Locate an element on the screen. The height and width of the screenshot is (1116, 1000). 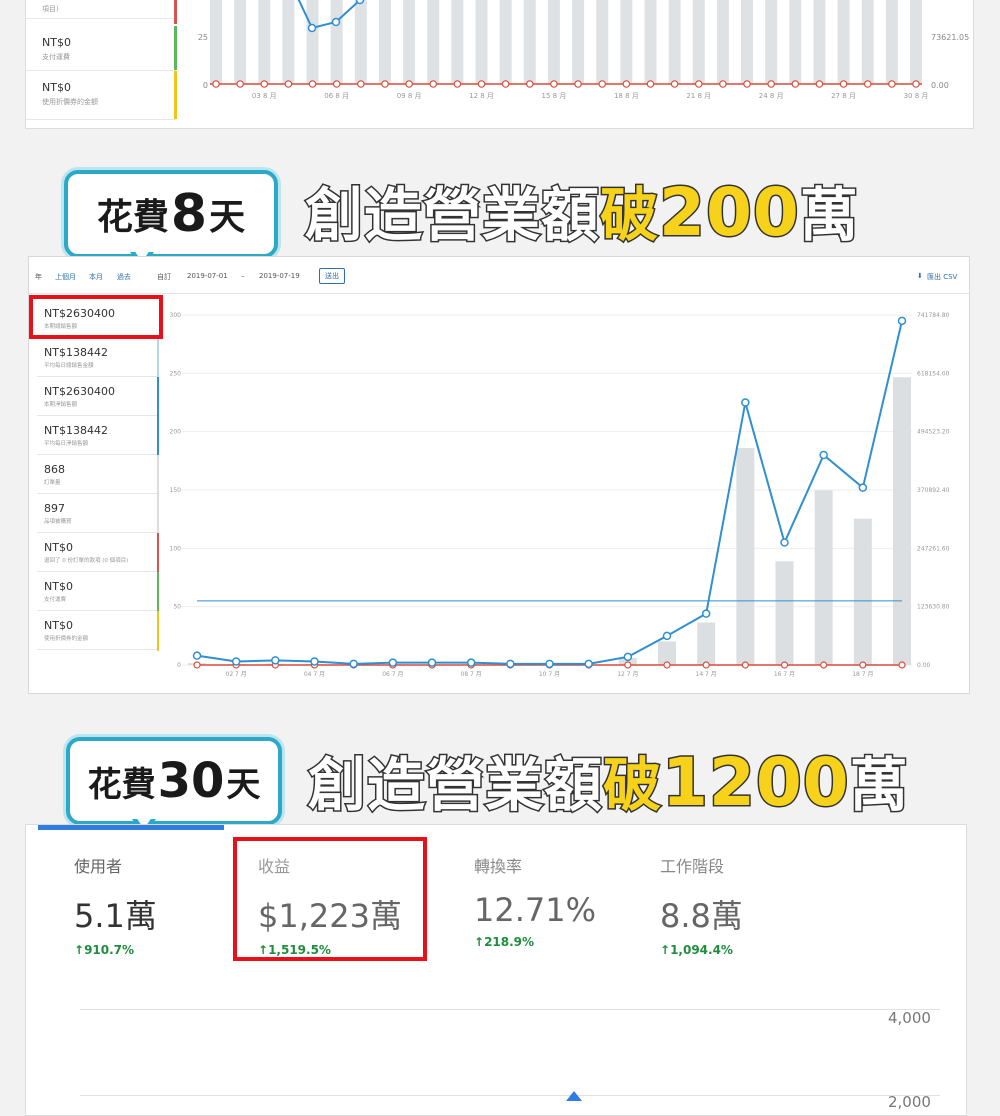
date-to-input: 2019-07-19 is located at coordinates (279, 276).